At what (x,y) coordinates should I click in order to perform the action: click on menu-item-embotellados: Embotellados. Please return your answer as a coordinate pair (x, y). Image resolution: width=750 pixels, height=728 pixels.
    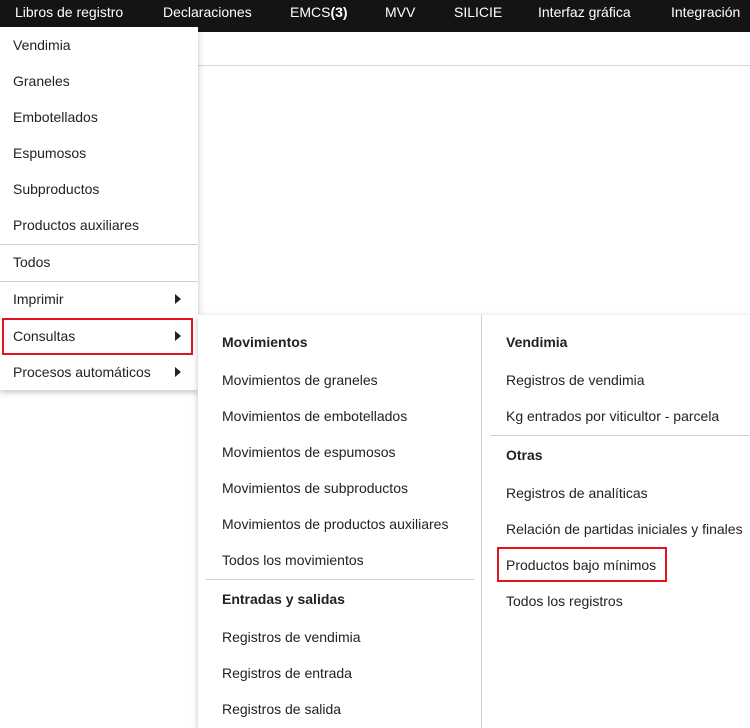
    Looking at the image, I should click on (99, 117).